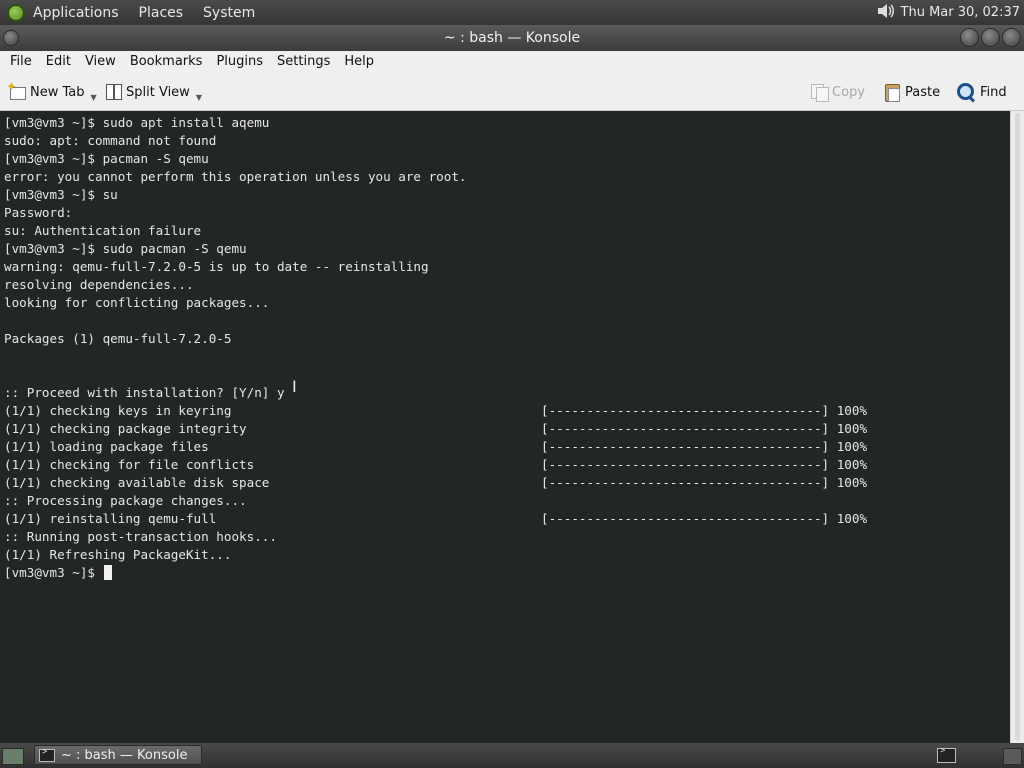 This screenshot has height=768, width=1024. Describe the element at coordinates (969, 37) in the screenshot. I see `minimize-icon` at that location.